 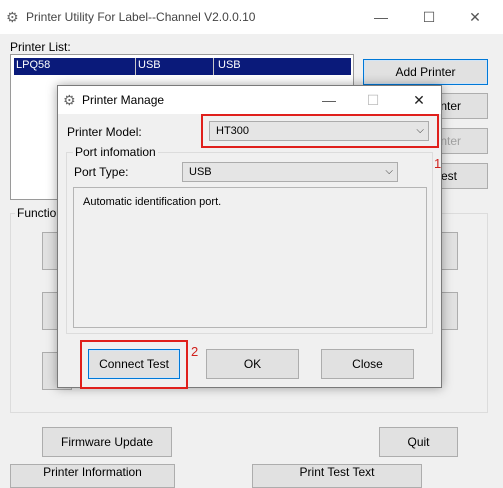 What do you see at coordinates (101, 172) in the screenshot?
I see `port-type-label: Port Type:` at bounding box center [101, 172].